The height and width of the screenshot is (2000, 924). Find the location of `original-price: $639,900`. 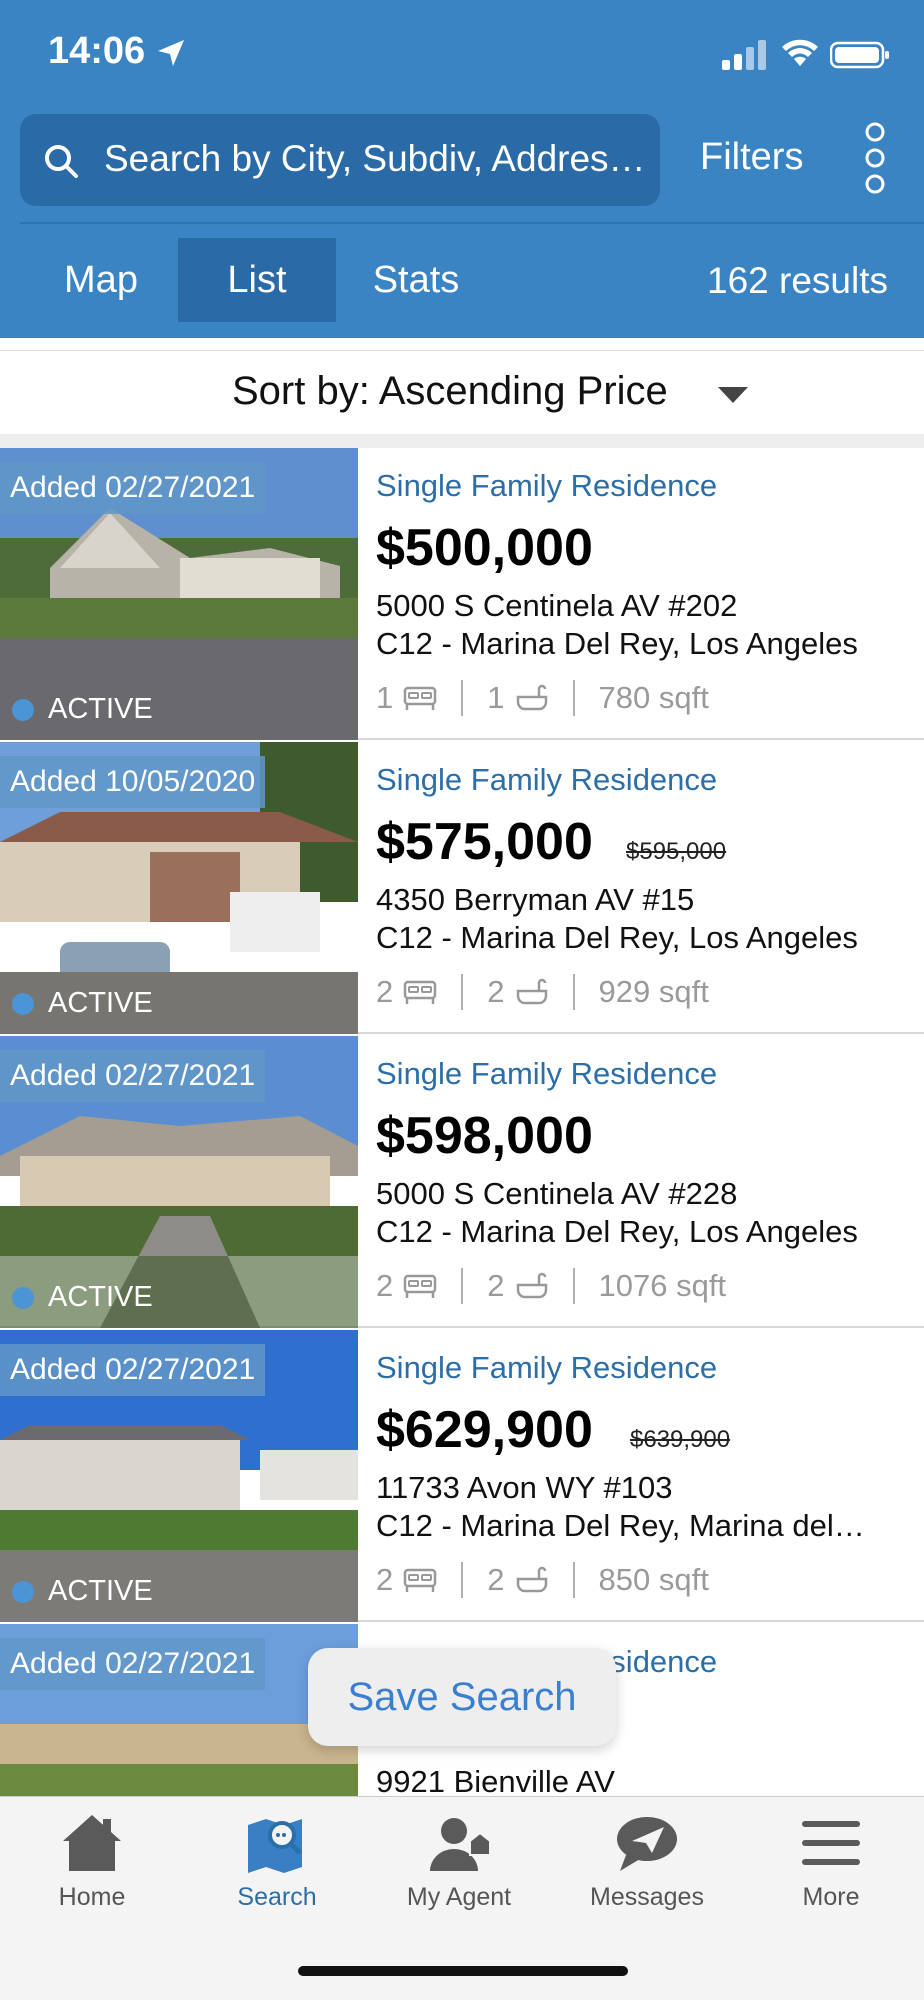

original-price: $639,900 is located at coordinates (680, 1439).